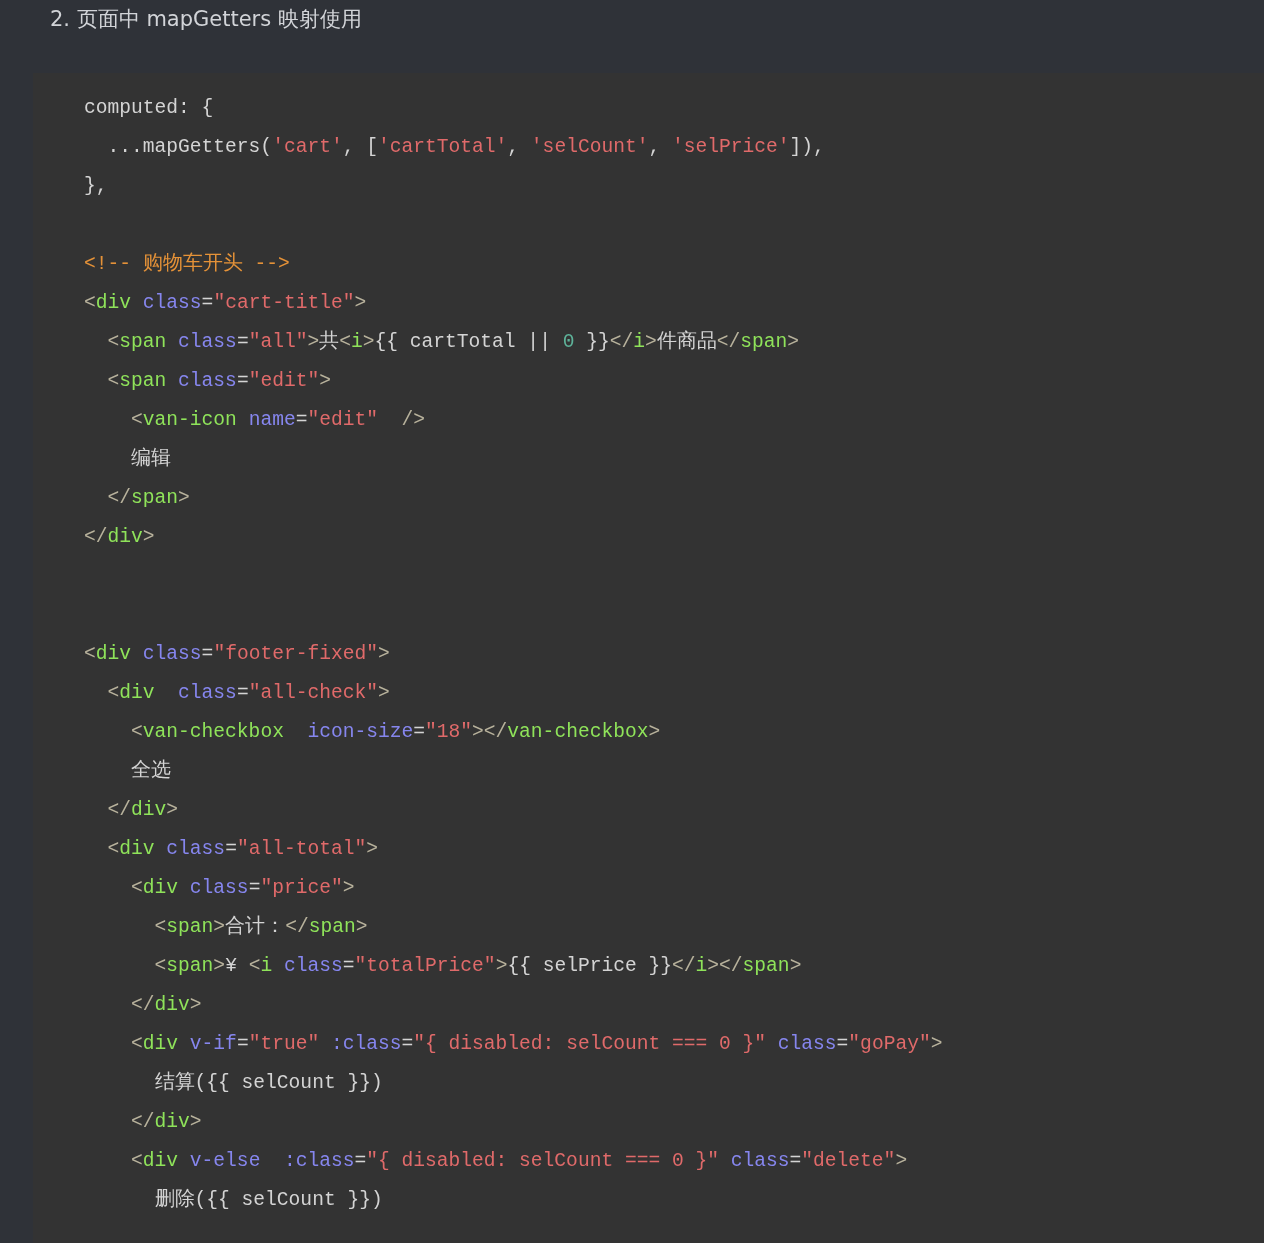  Describe the element at coordinates (206, 19) in the screenshot. I see `section-heading: 2. 页面中 mapGetters 映射使用` at that location.